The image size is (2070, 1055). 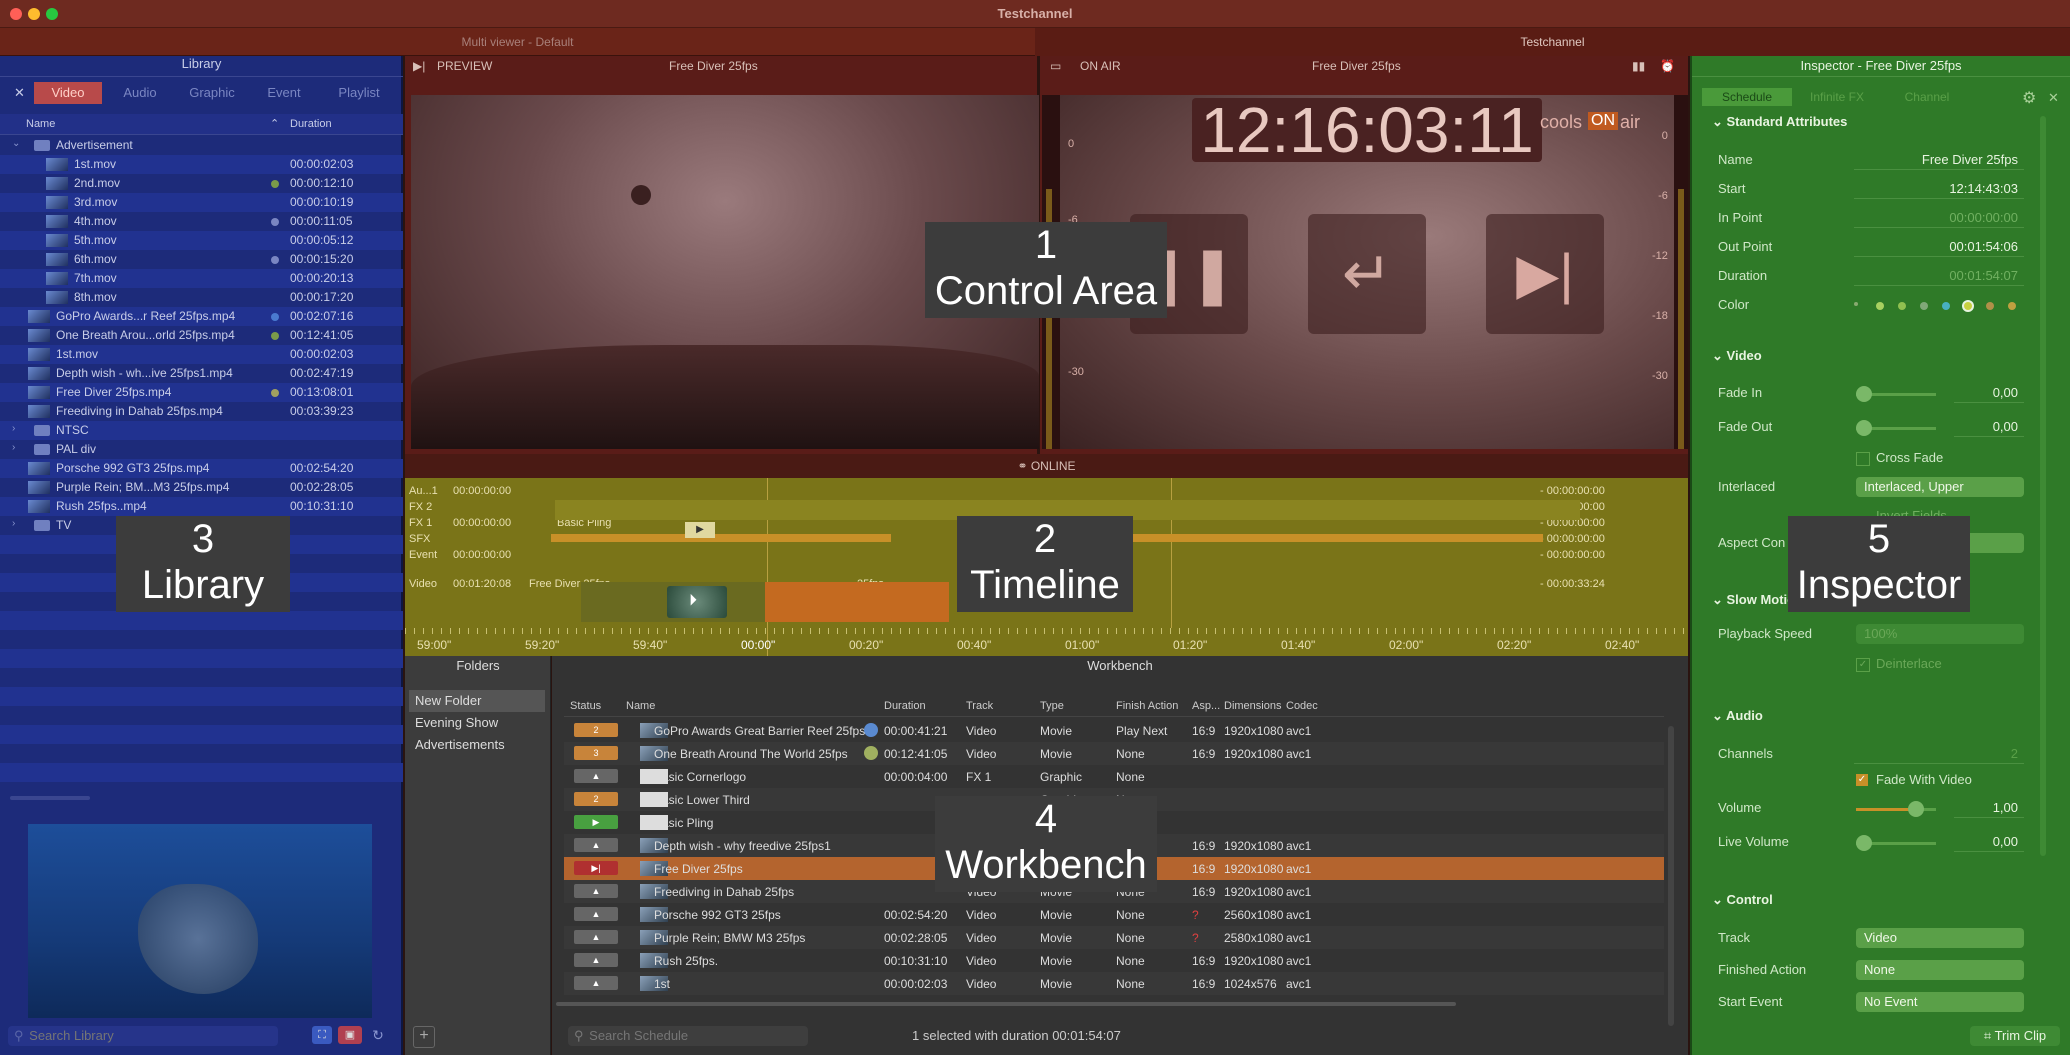 I want to click on volume-slider, so click(x=1896, y=809).